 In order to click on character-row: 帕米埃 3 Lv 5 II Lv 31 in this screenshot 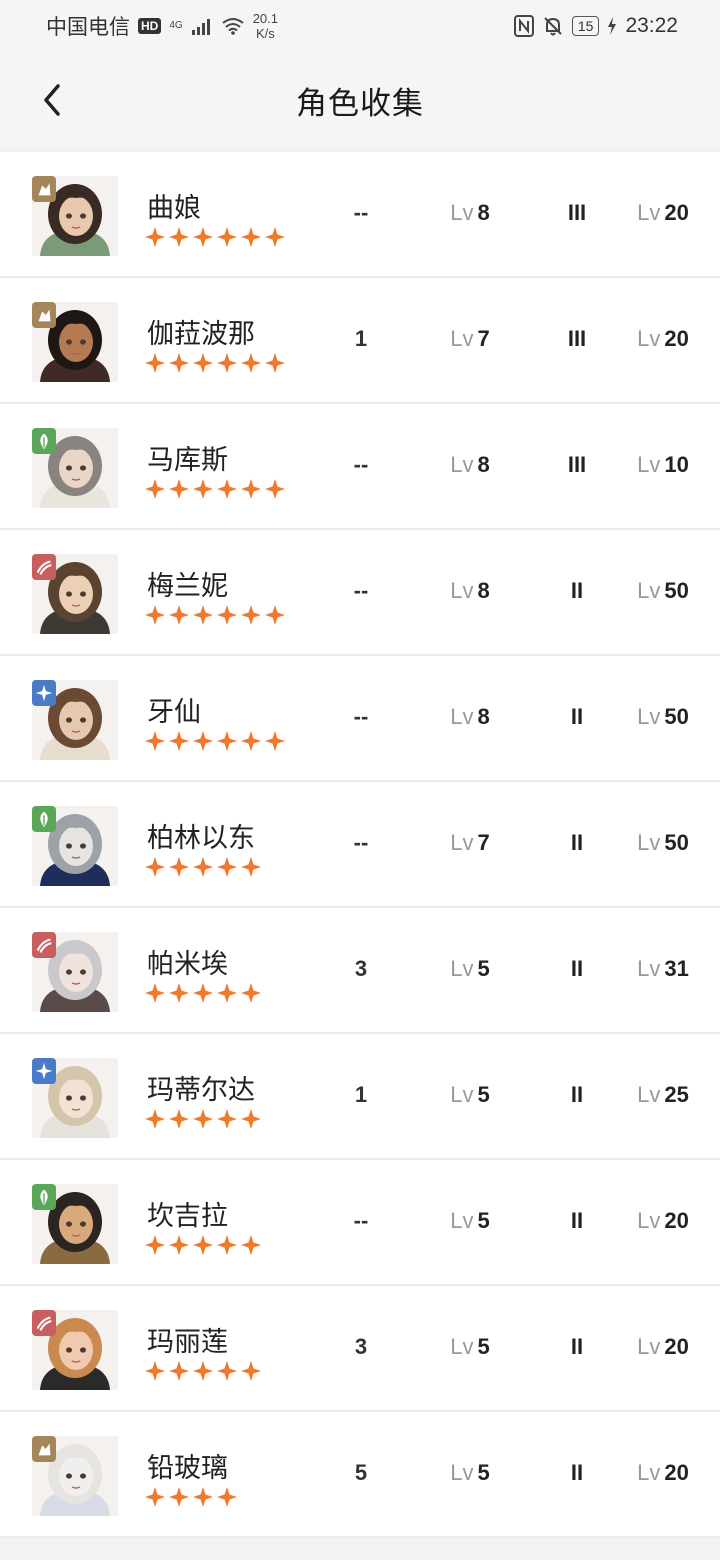, I will do `click(360, 971)`.